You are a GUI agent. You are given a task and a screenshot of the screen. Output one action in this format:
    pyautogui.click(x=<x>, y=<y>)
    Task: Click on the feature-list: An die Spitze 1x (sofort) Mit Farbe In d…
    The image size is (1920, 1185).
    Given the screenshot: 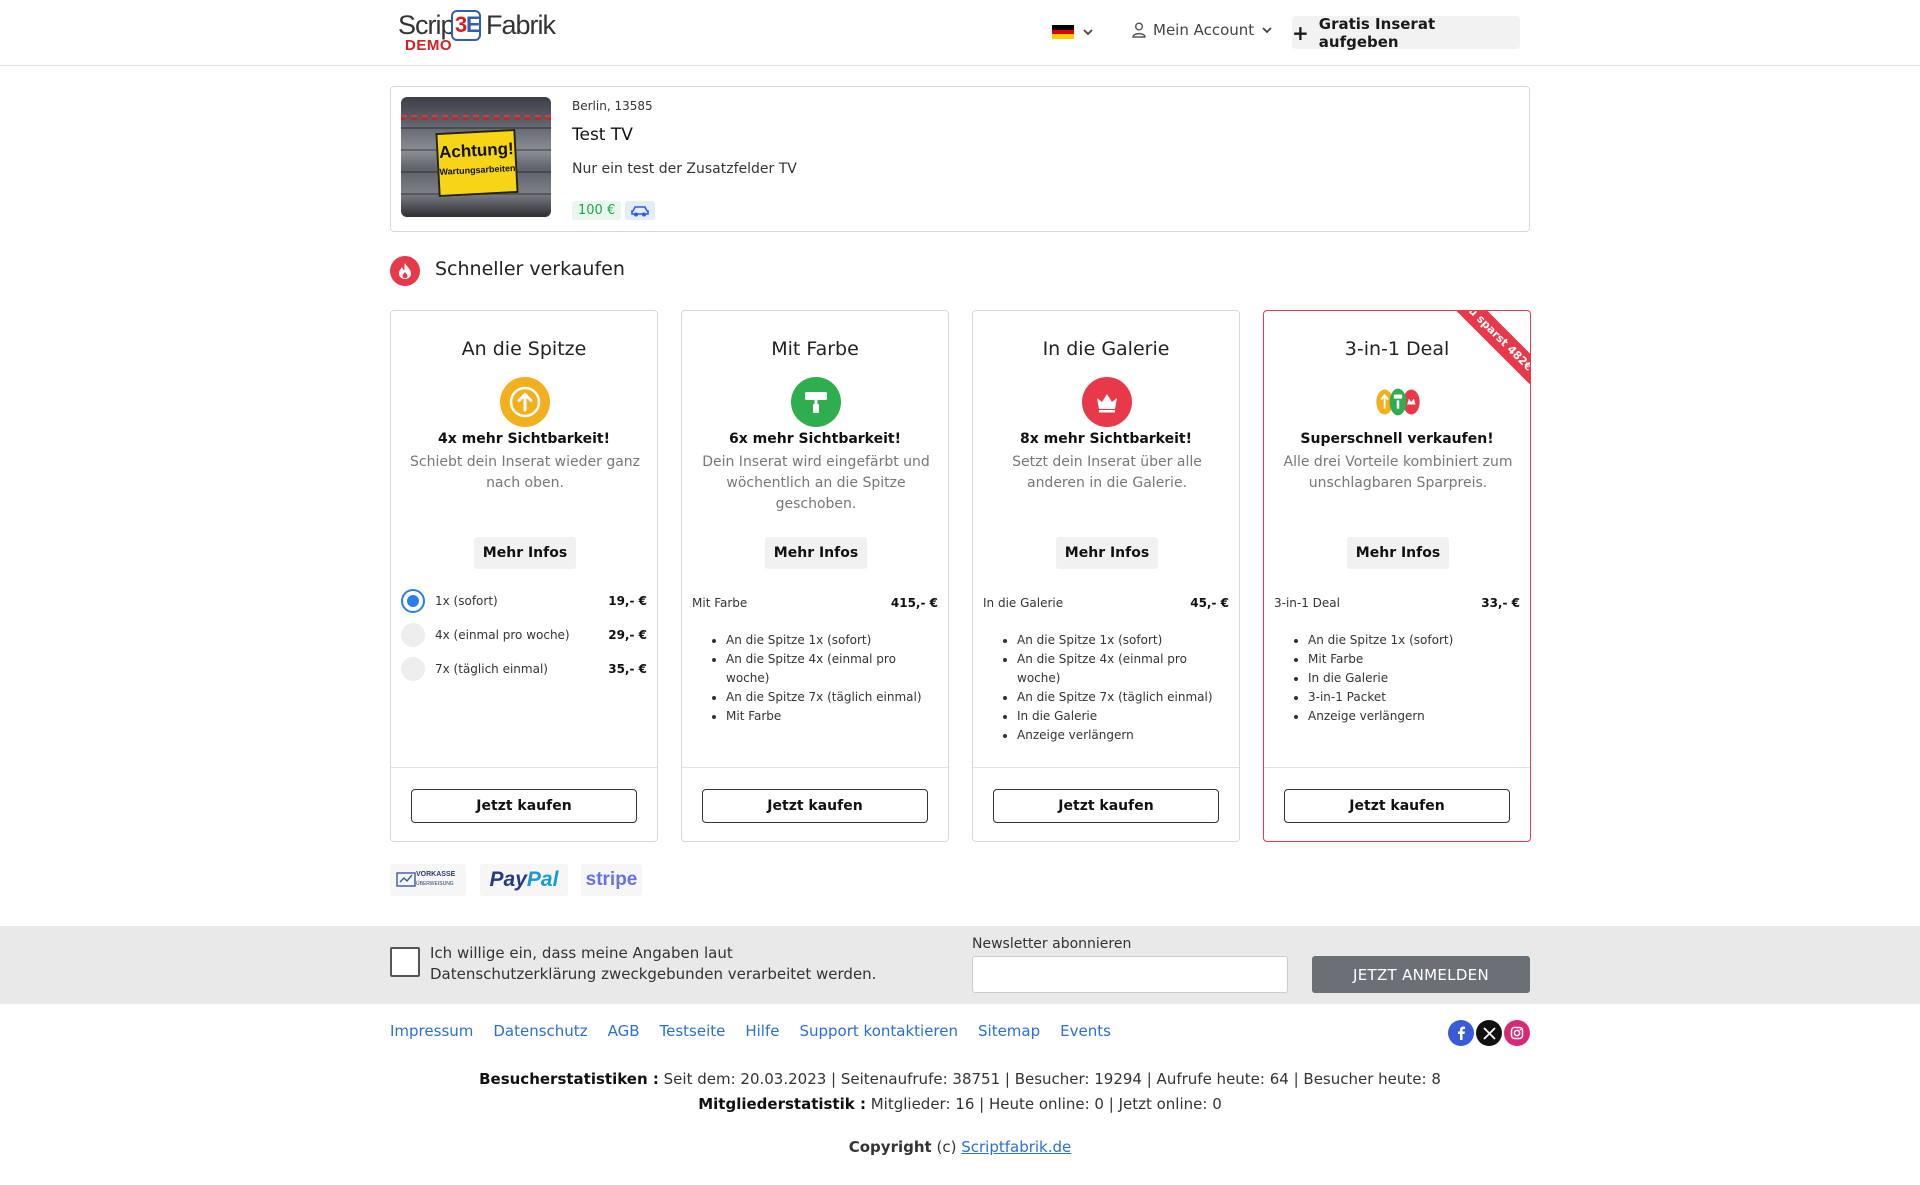 What is the action you would take?
    pyautogui.click(x=1407, y=678)
    